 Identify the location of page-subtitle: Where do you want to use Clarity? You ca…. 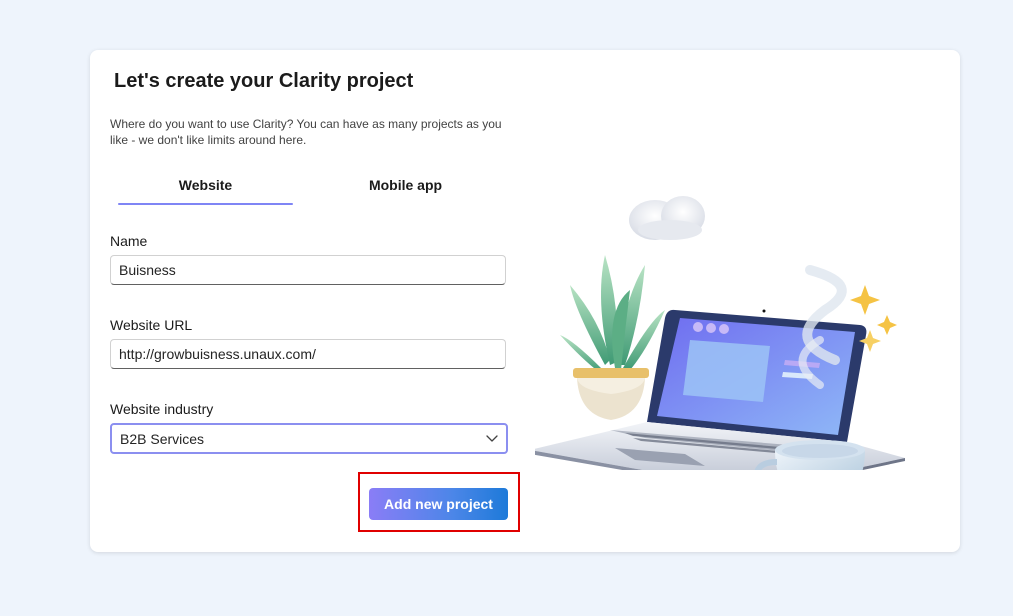
(306, 132).